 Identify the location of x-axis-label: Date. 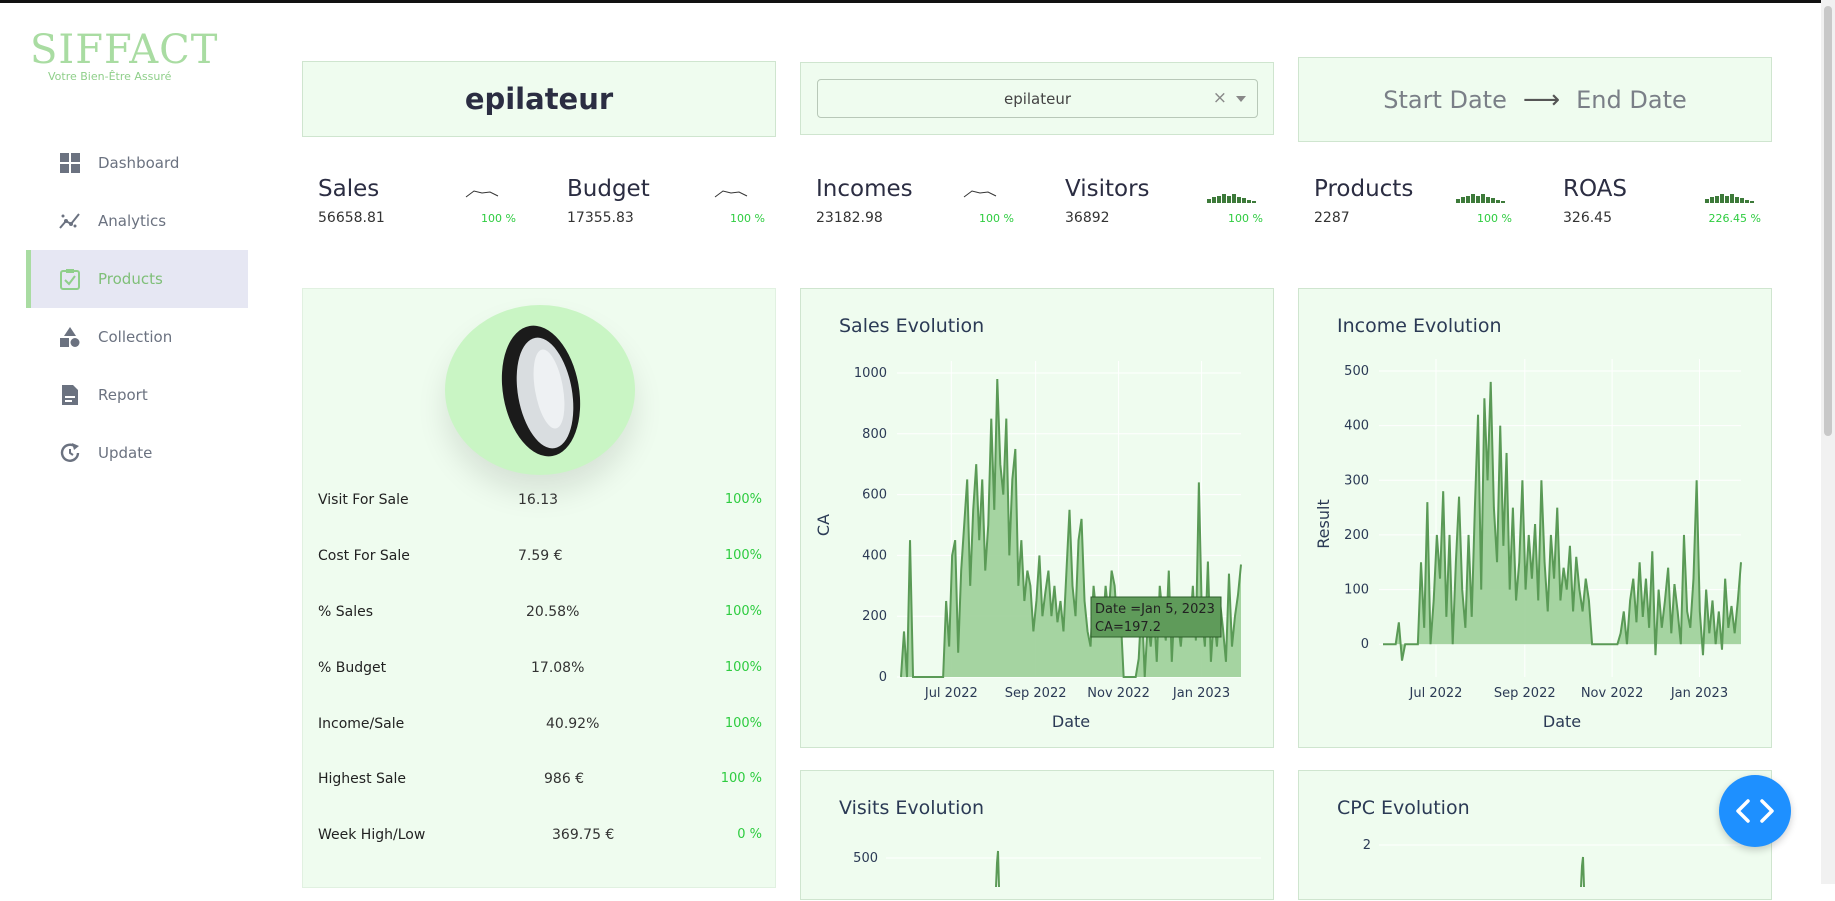
(1071, 721).